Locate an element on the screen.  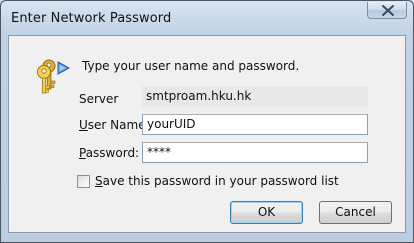
password-label-text: assword: is located at coordinates (112, 153).